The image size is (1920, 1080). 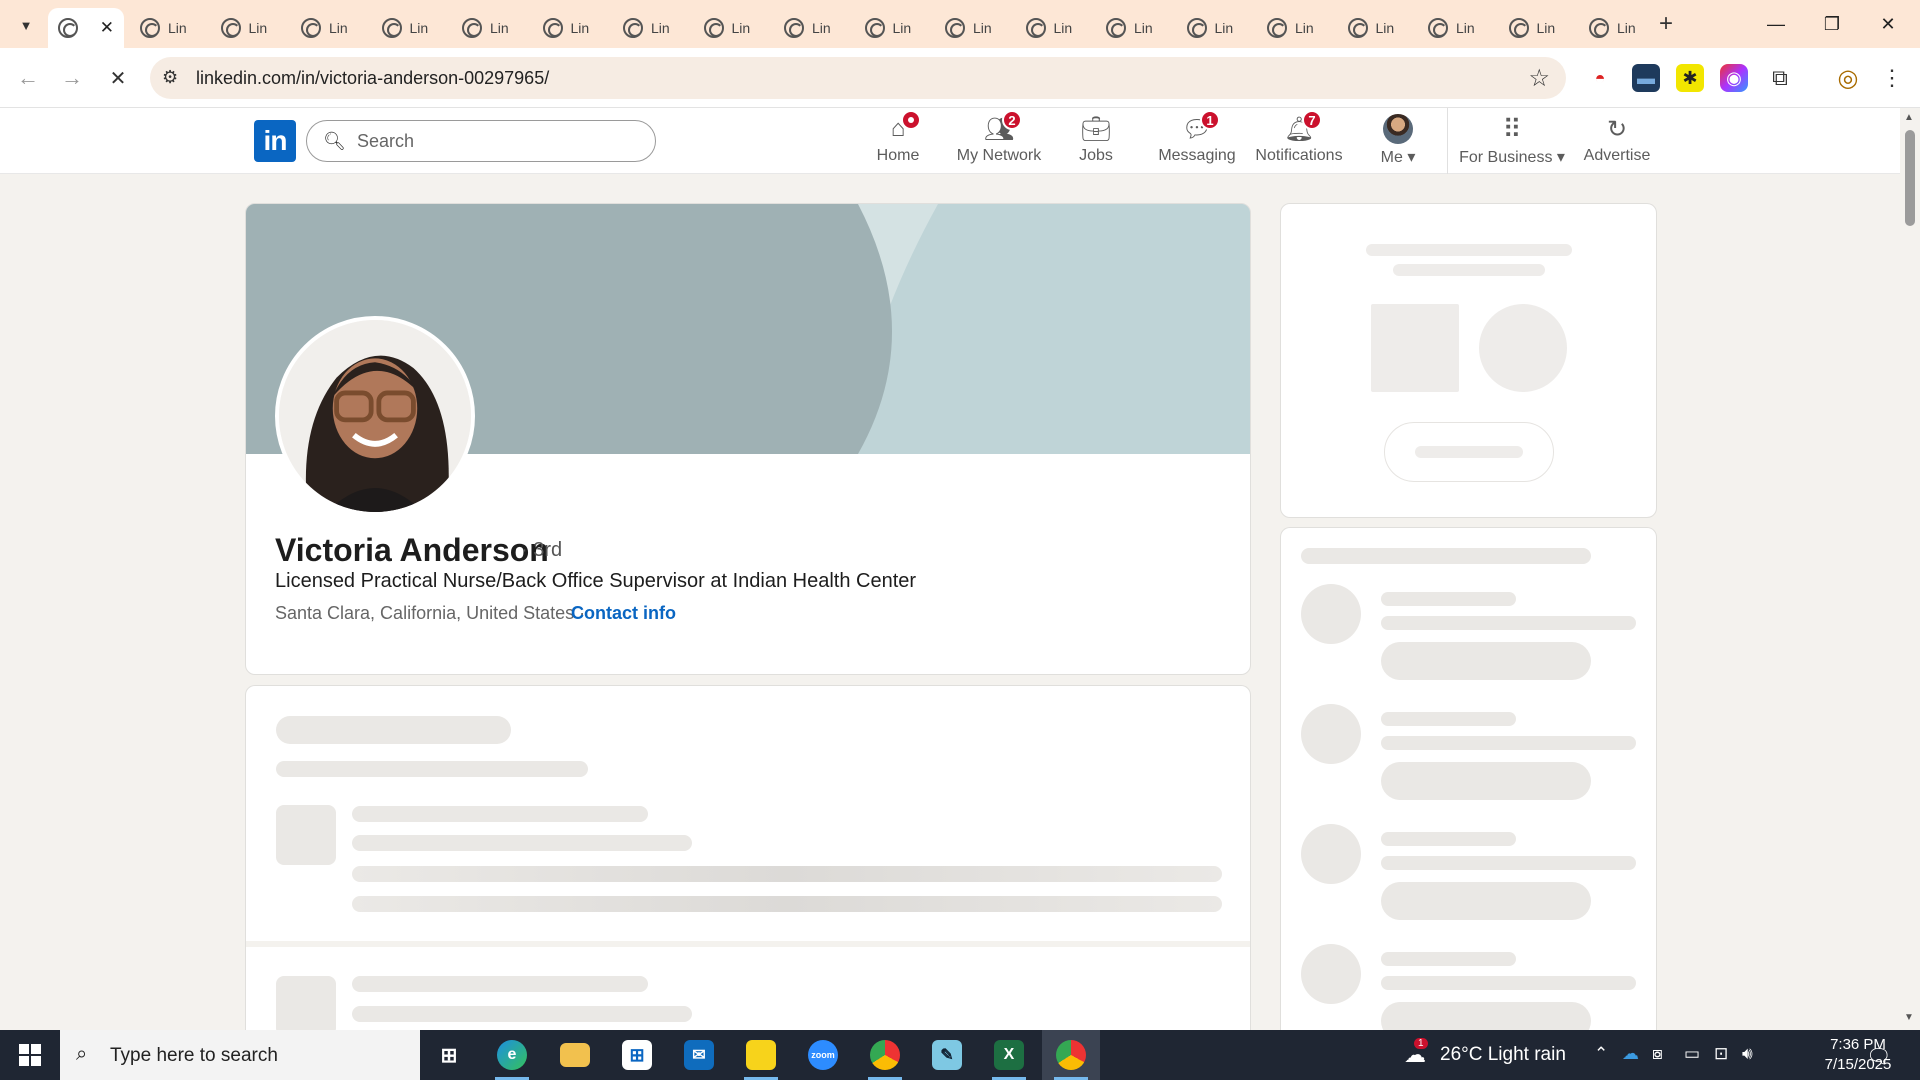 I want to click on battery-icon: ▭, so click(x=1692, y=1054).